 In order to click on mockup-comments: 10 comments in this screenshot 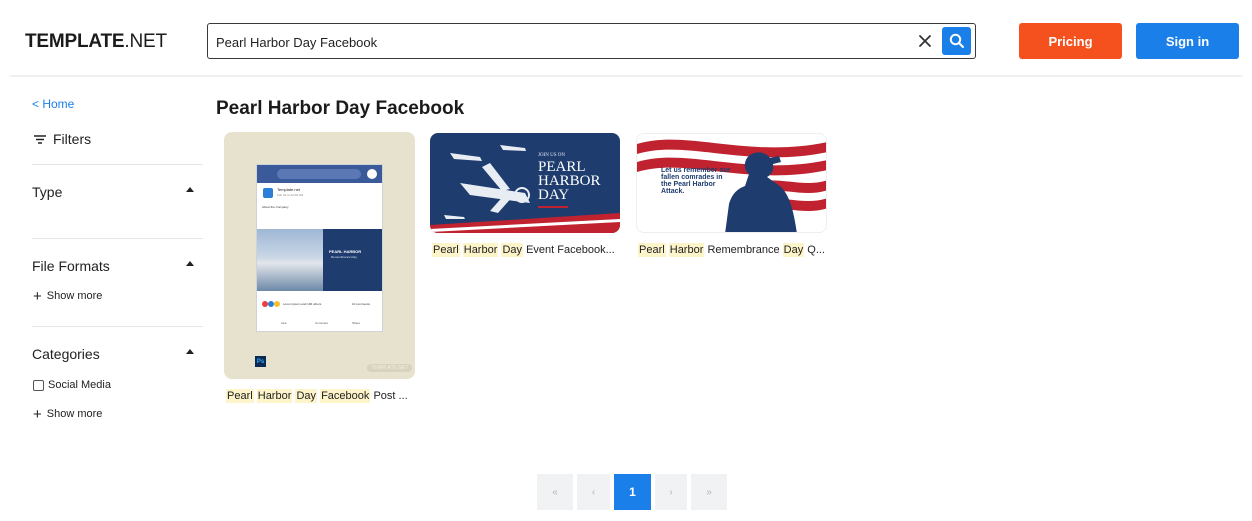, I will do `click(361, 304)`.